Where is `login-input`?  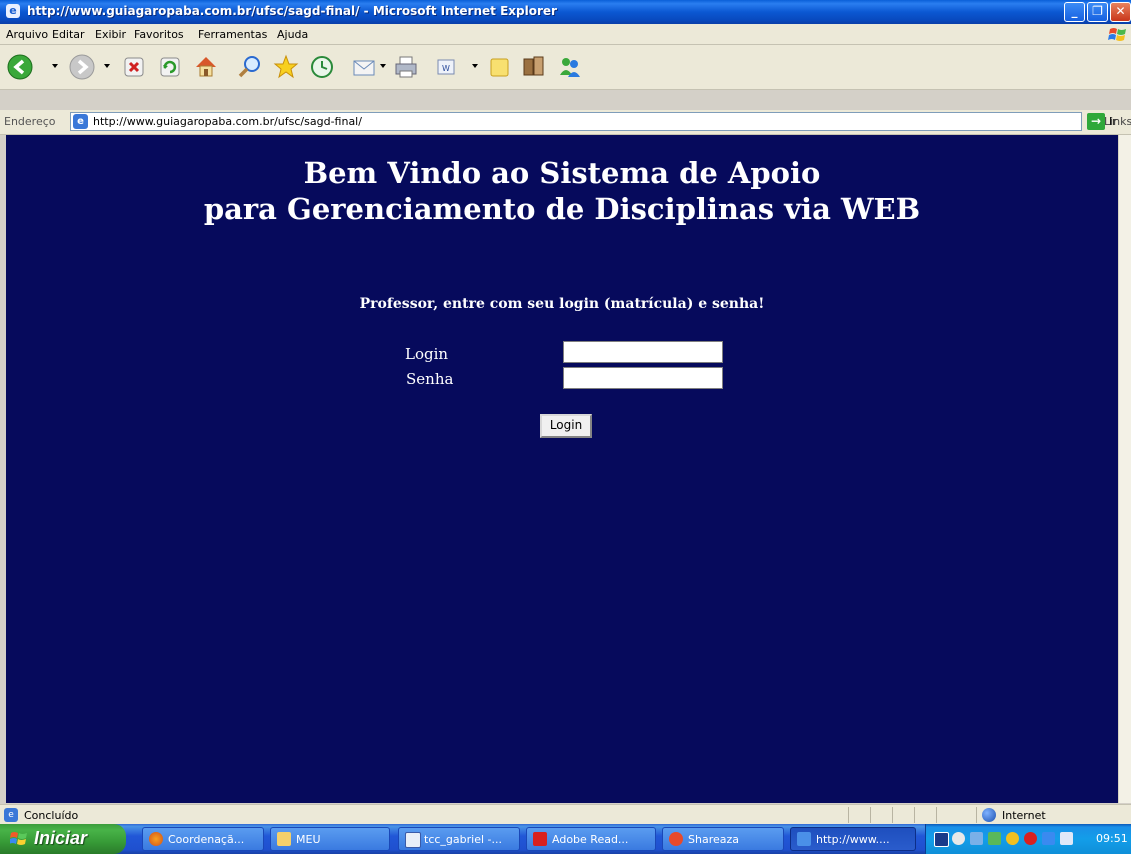 login-input is located at coordinates (643, 352).